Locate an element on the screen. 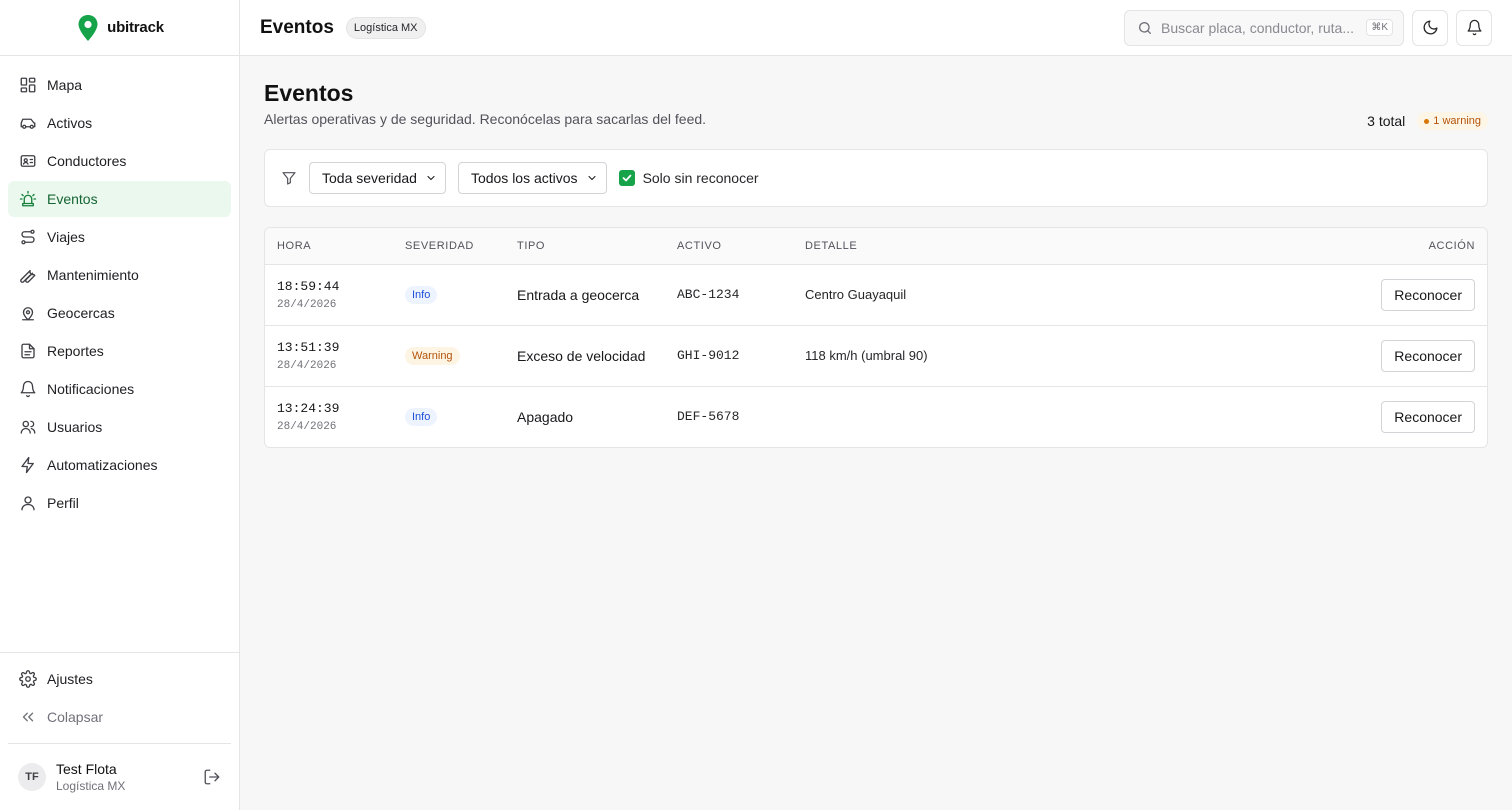 This screenshot has height=810, width=1512. type-cell: Entrada a geocerca is located at coordinates (585, 295).